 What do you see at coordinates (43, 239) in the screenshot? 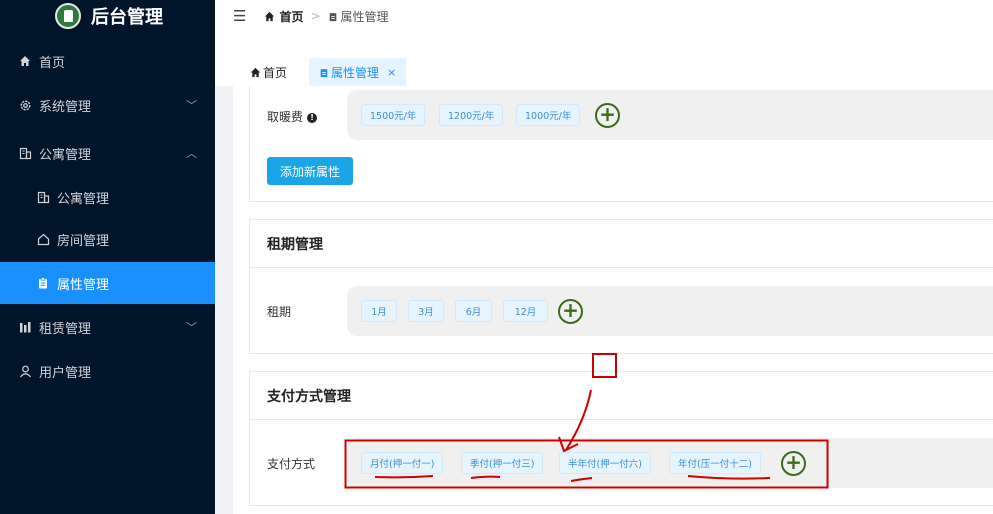
I see `house-outline-icon` at bounding box center [43, 239].